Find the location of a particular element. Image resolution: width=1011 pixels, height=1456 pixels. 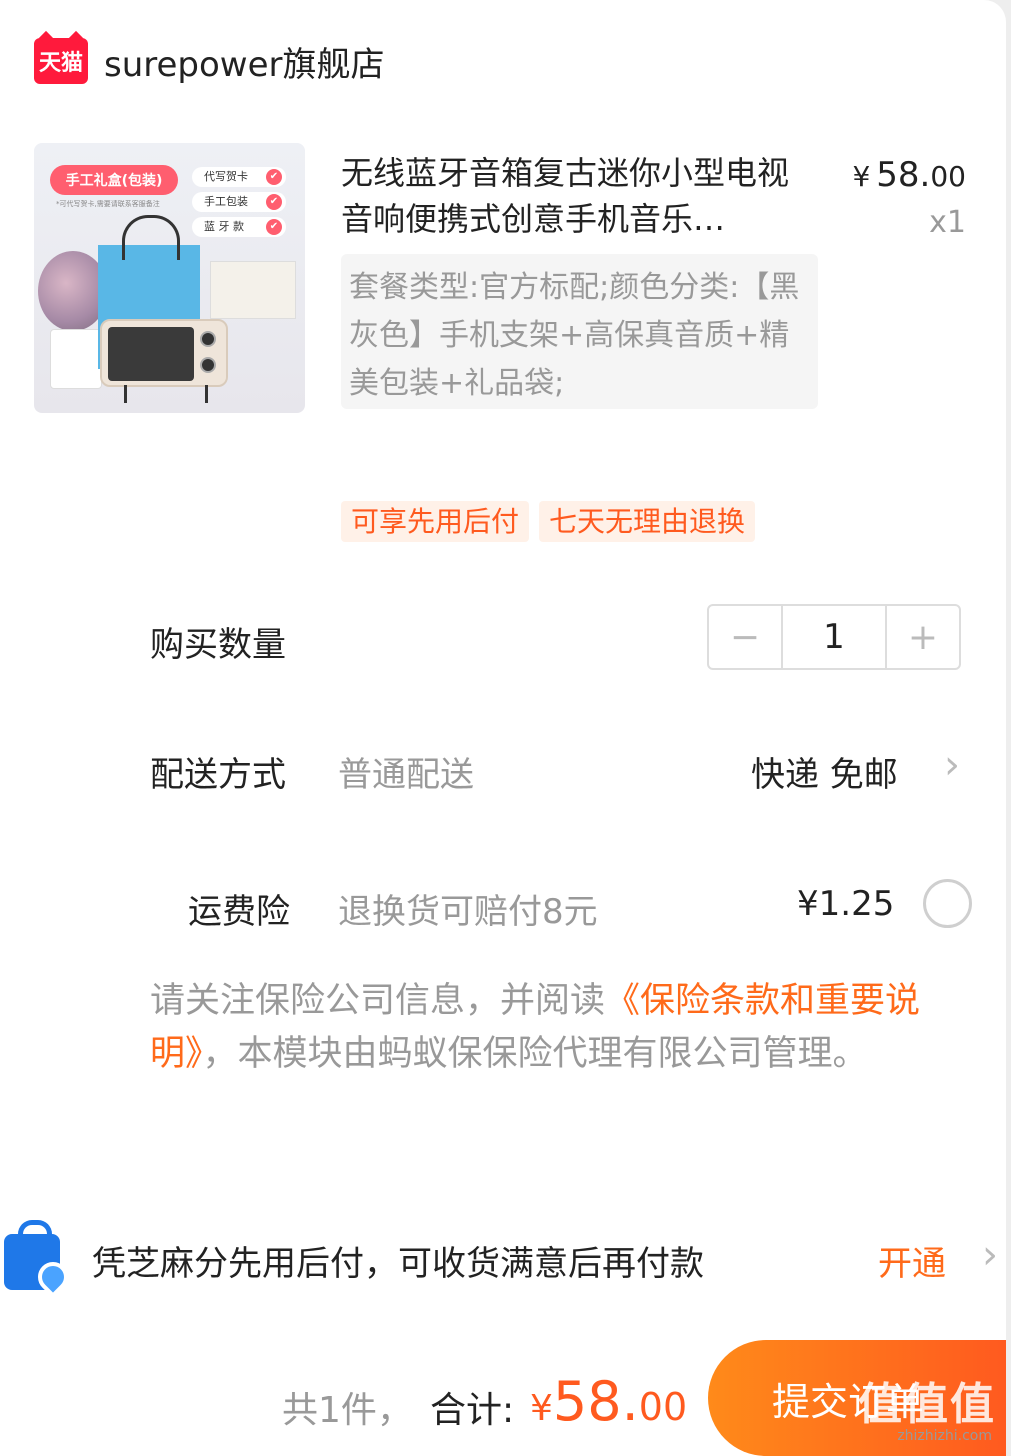

pay-later-text: 凭芝麻分先用后付，可收货满意后再付款 is located at coordinates (398, 1264).